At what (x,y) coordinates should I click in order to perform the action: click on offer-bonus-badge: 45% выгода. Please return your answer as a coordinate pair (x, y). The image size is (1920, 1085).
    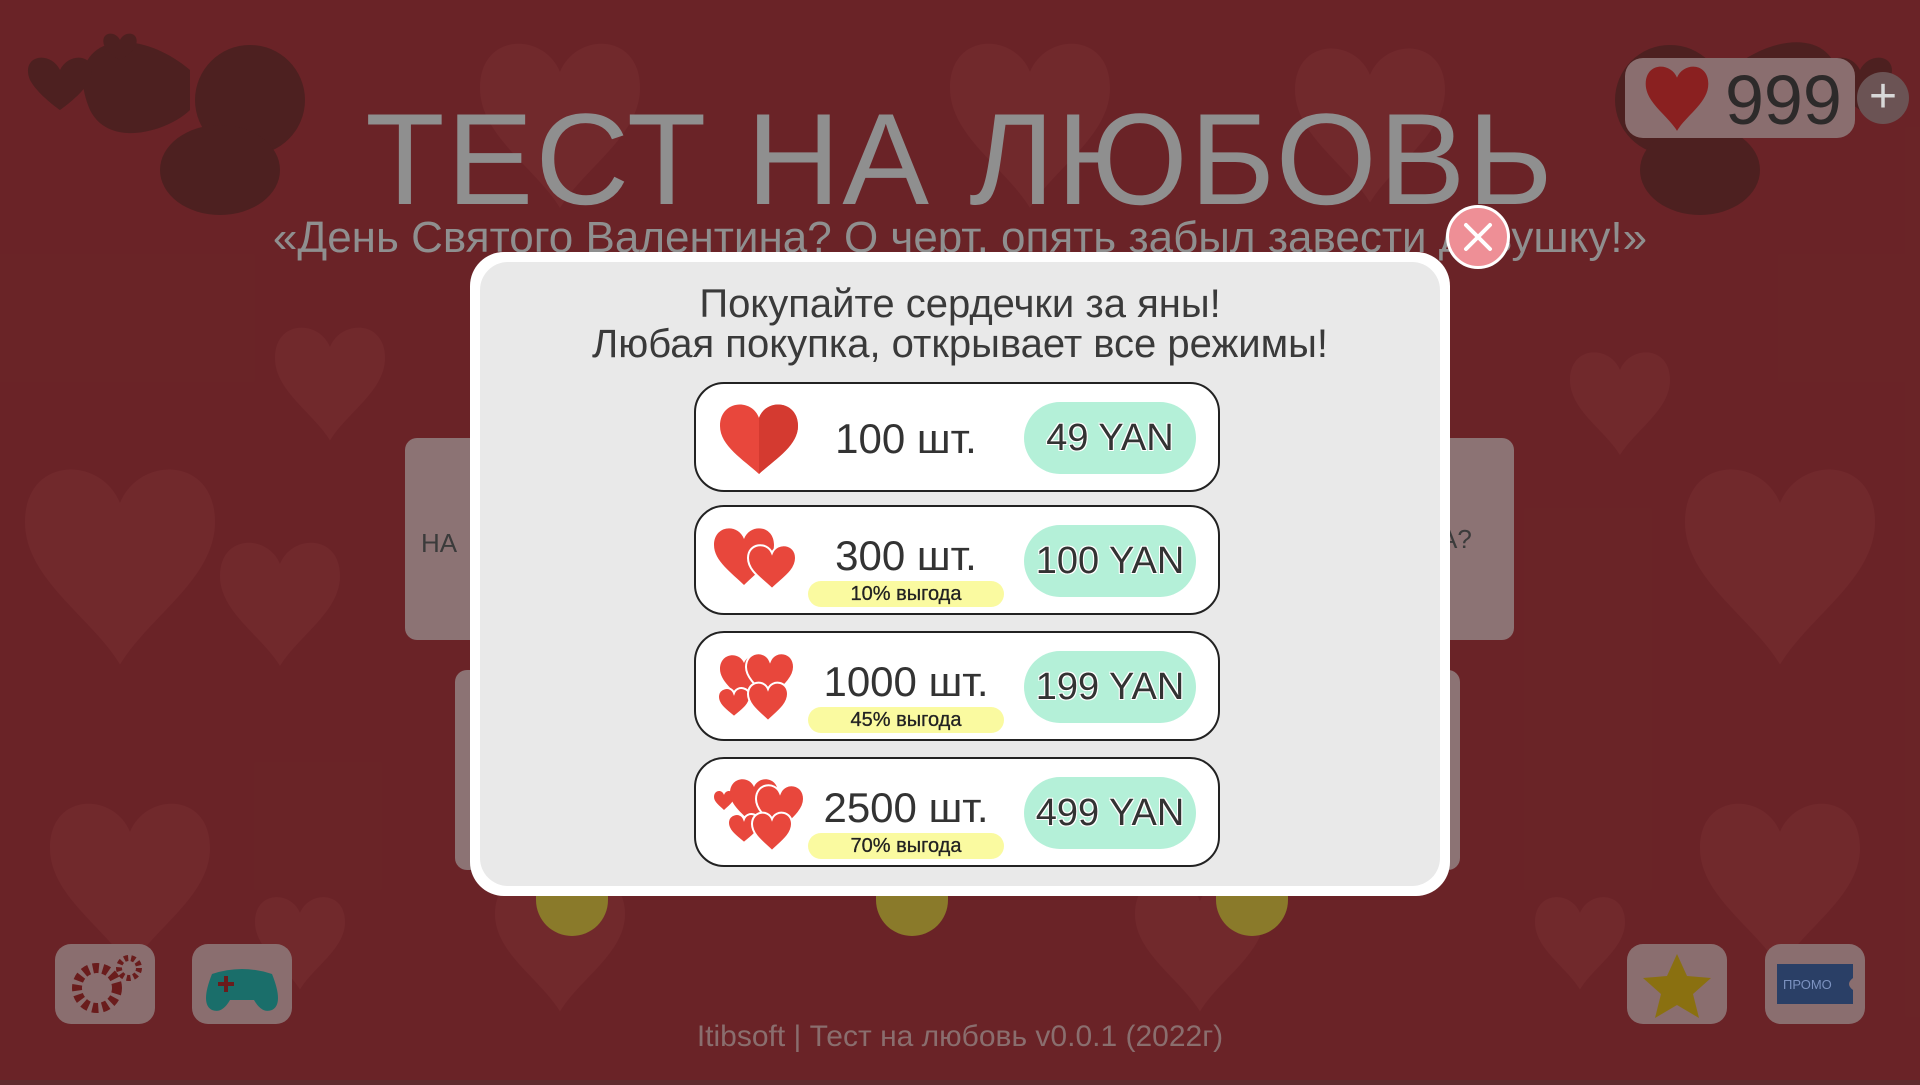
    Looking at the image, I should click on (906, 720).